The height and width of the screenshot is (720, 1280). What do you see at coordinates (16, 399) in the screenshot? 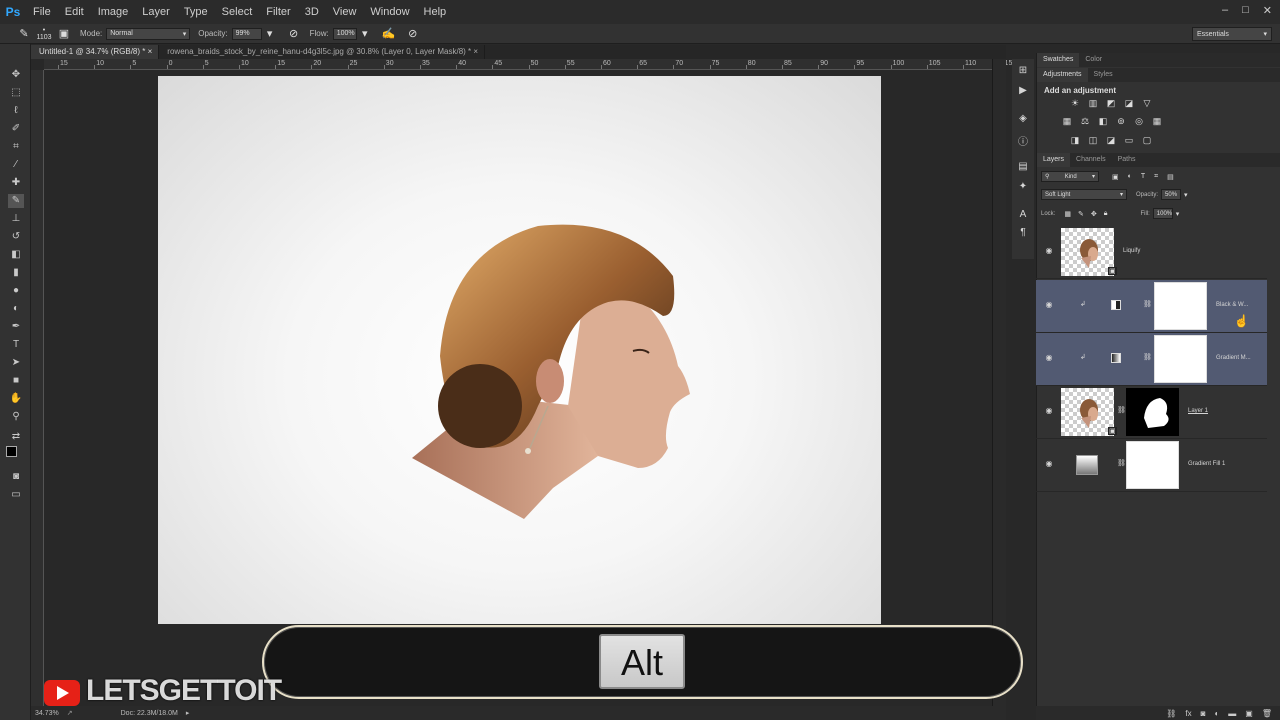
I see `hand-tool-icon: ✋` at bounding box center [16, 399].